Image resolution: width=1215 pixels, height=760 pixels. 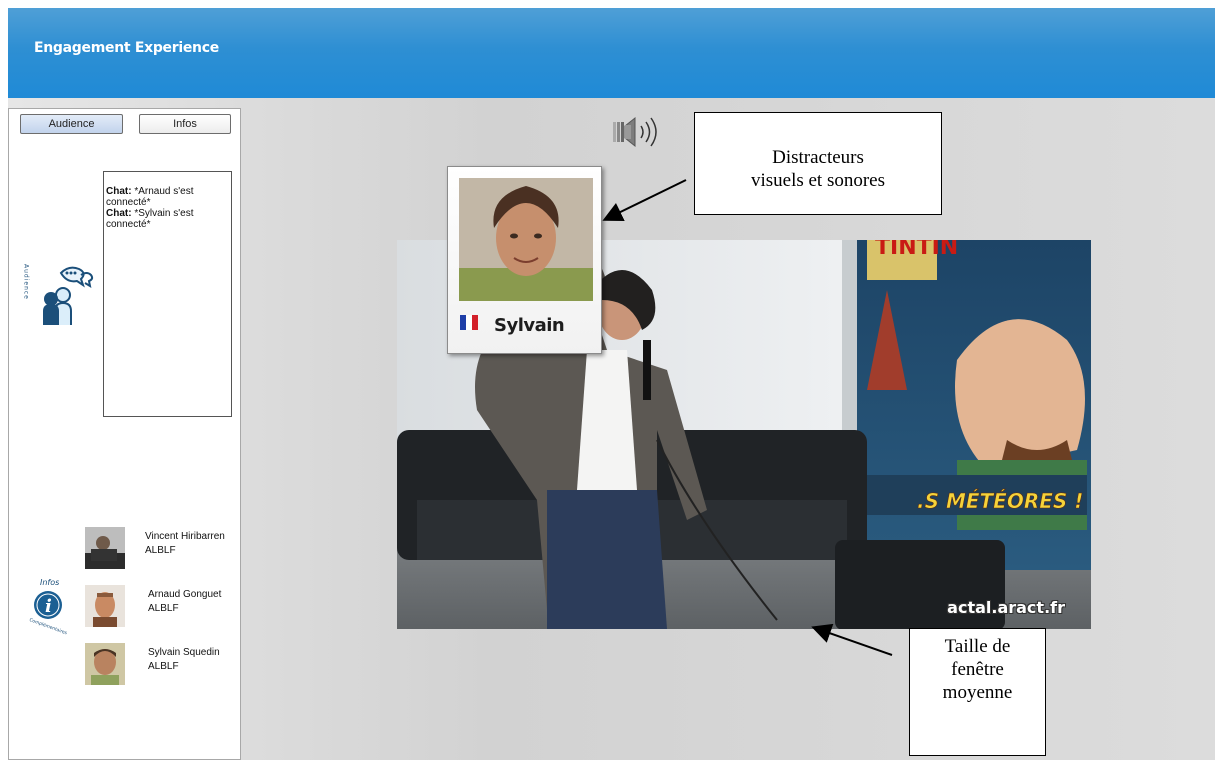 What do you see at coordinates (1006, 607) in the screenshot?
I see `video-watermark: actal.aract.fr` at bounding box center [1006, 607].